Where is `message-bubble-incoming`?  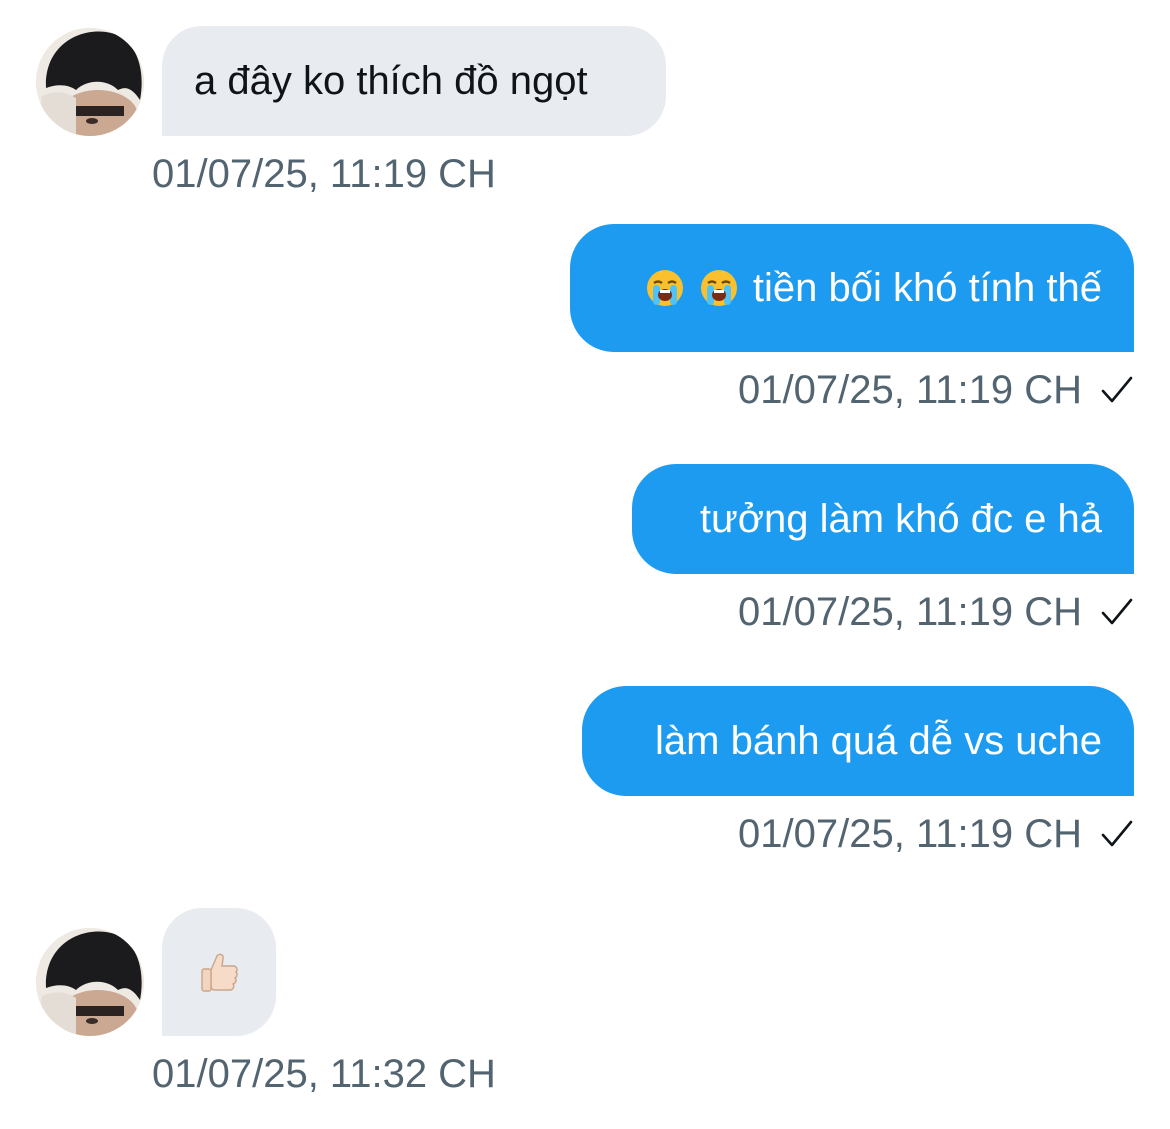
message-bubble-incoming is located at coordinates (219, 972).